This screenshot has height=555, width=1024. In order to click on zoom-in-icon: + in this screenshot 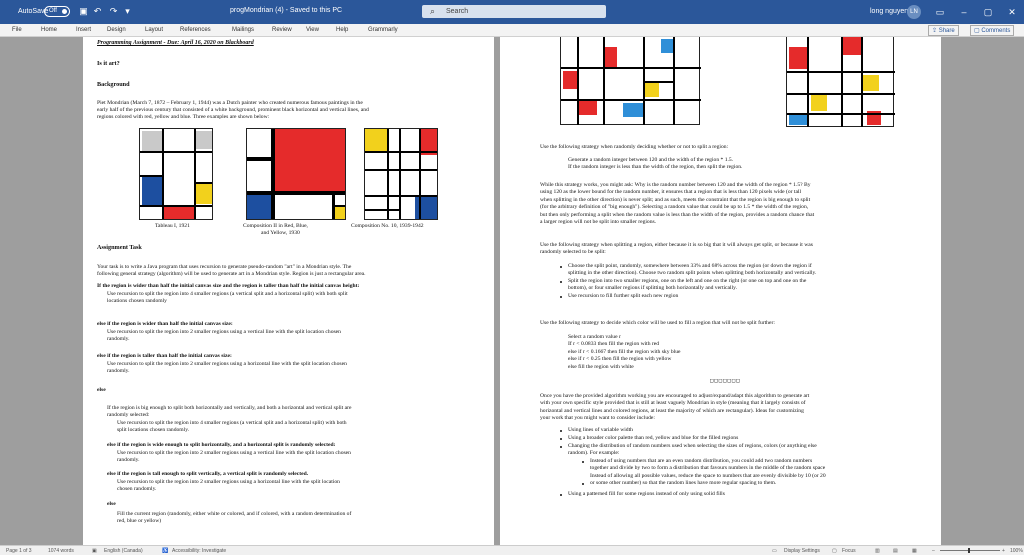, I will do `click(1003, 551)`.